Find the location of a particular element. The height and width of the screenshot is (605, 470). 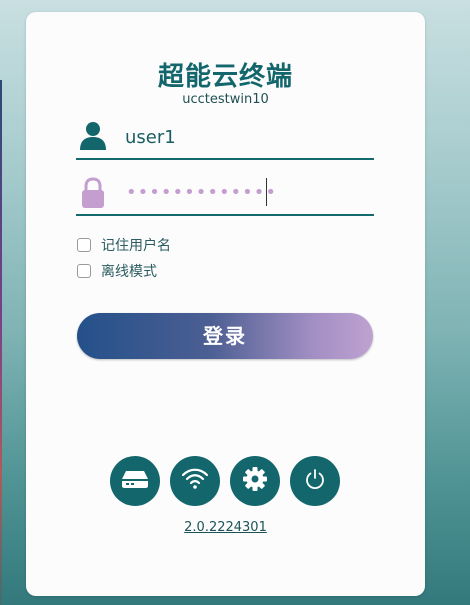

drive-button is located at coordinates (135, 481).